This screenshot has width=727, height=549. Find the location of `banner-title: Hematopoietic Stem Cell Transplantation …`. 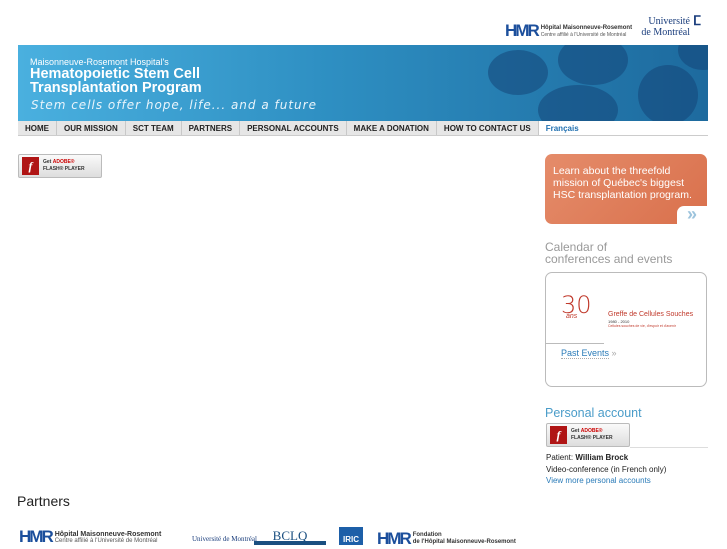

banner-title: Hematopoietic Stem Cell Transplantation … is located at coordinates (116, 81).